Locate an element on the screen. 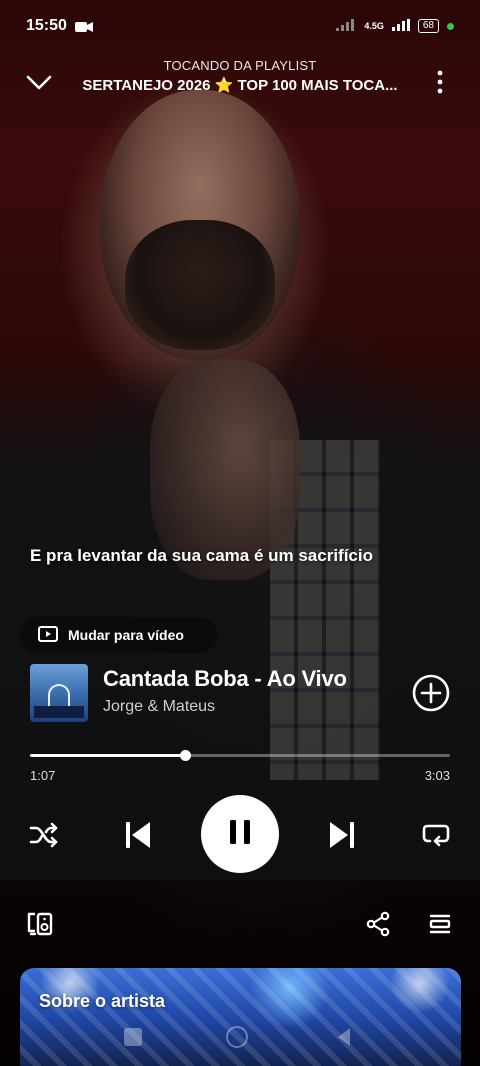  progress-handle is located at coordinates (186, 755).